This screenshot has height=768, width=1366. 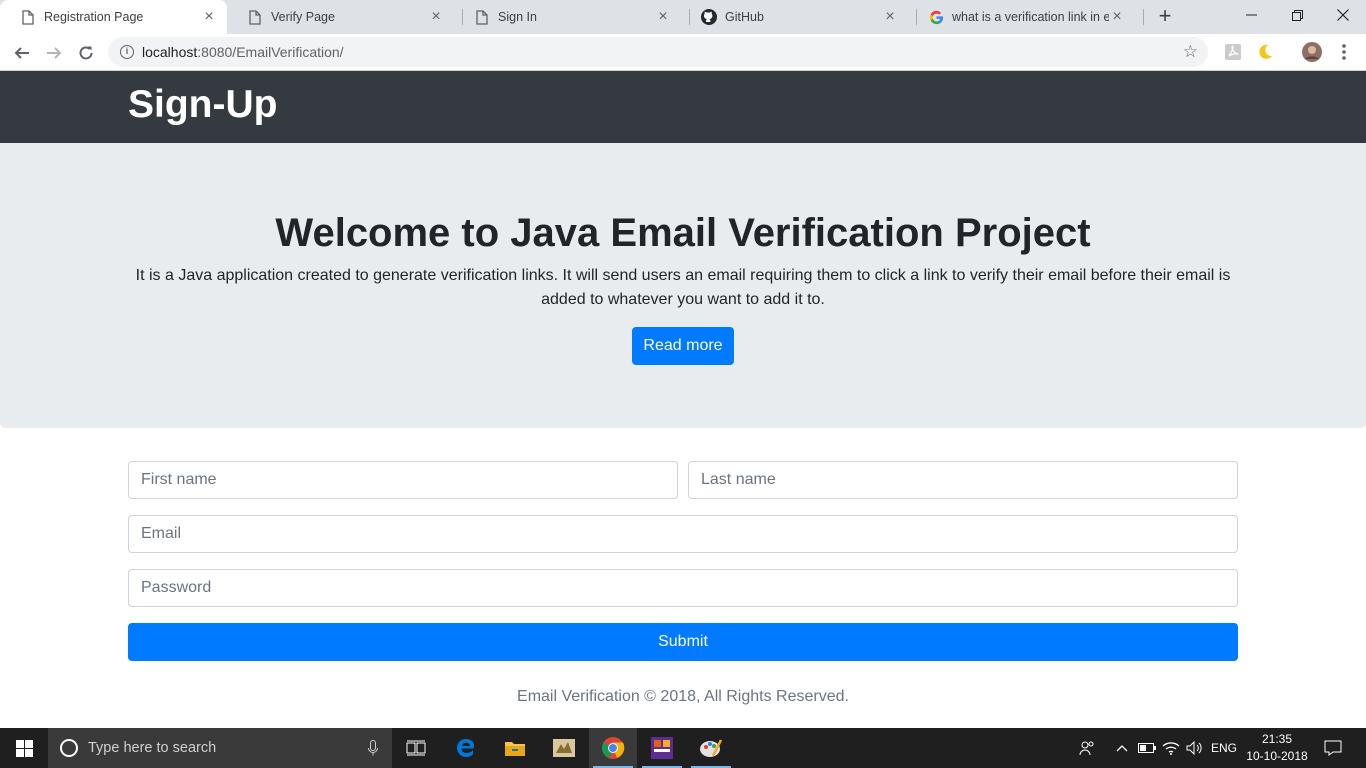 I want to click on site-navbar: Sign-Up, so click(x=683, y=107).